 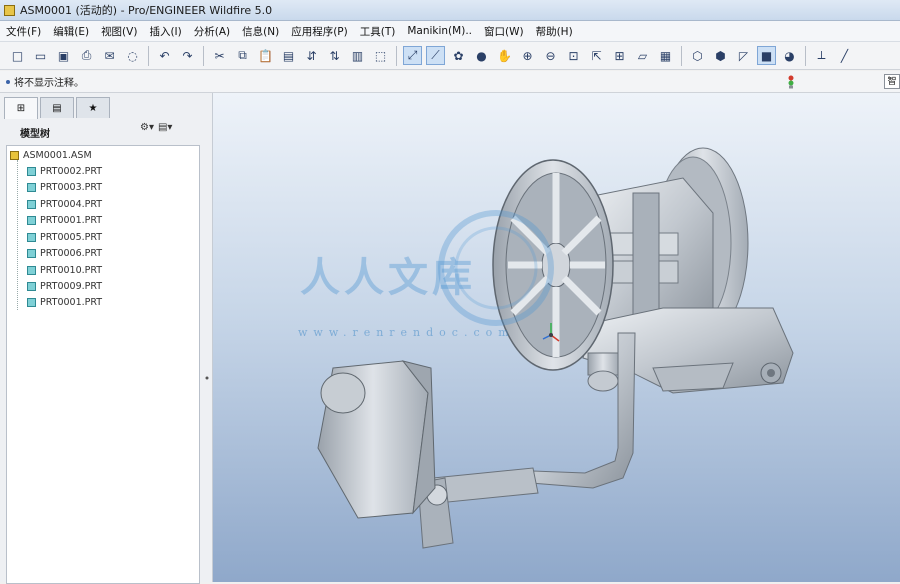 I want to click on menu-manikin: Manikin(M).., so click(x=439, y=31).